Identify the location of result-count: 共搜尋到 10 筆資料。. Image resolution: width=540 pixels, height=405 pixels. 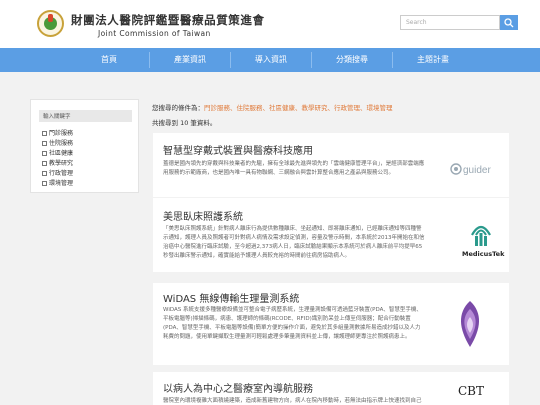
(184, 123).